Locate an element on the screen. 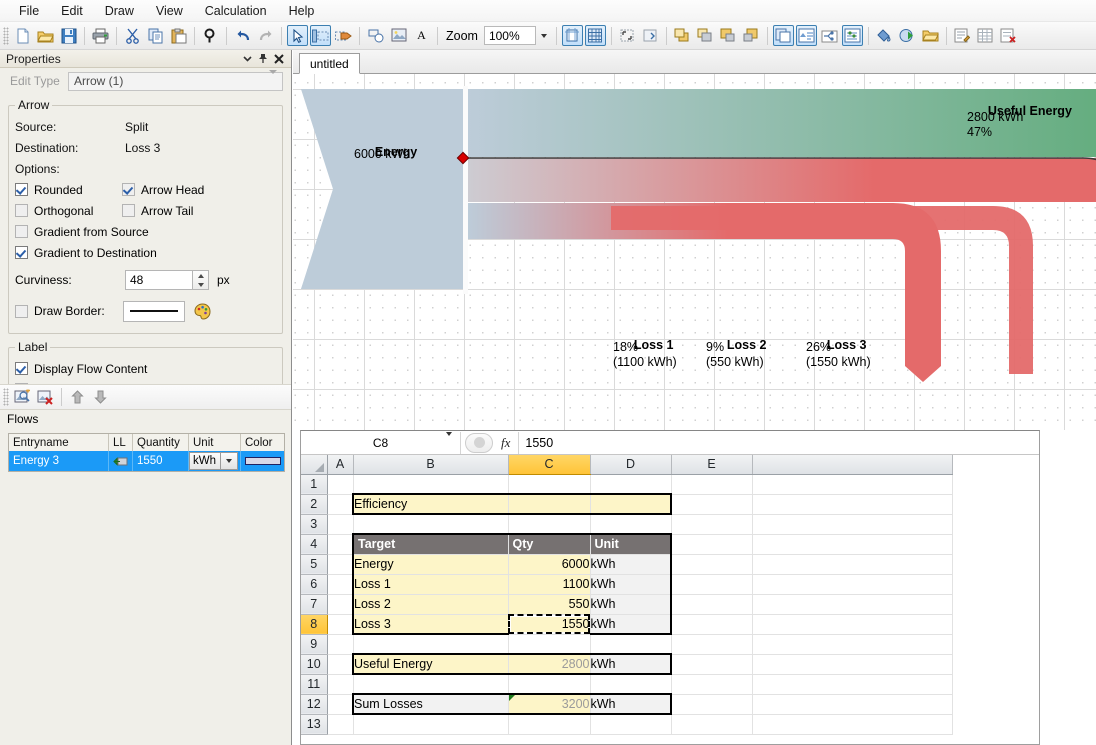 The image size is (1096, 745). checkbox-gradient-from-source: Gradient from Source is located at coordinates (145, 231).